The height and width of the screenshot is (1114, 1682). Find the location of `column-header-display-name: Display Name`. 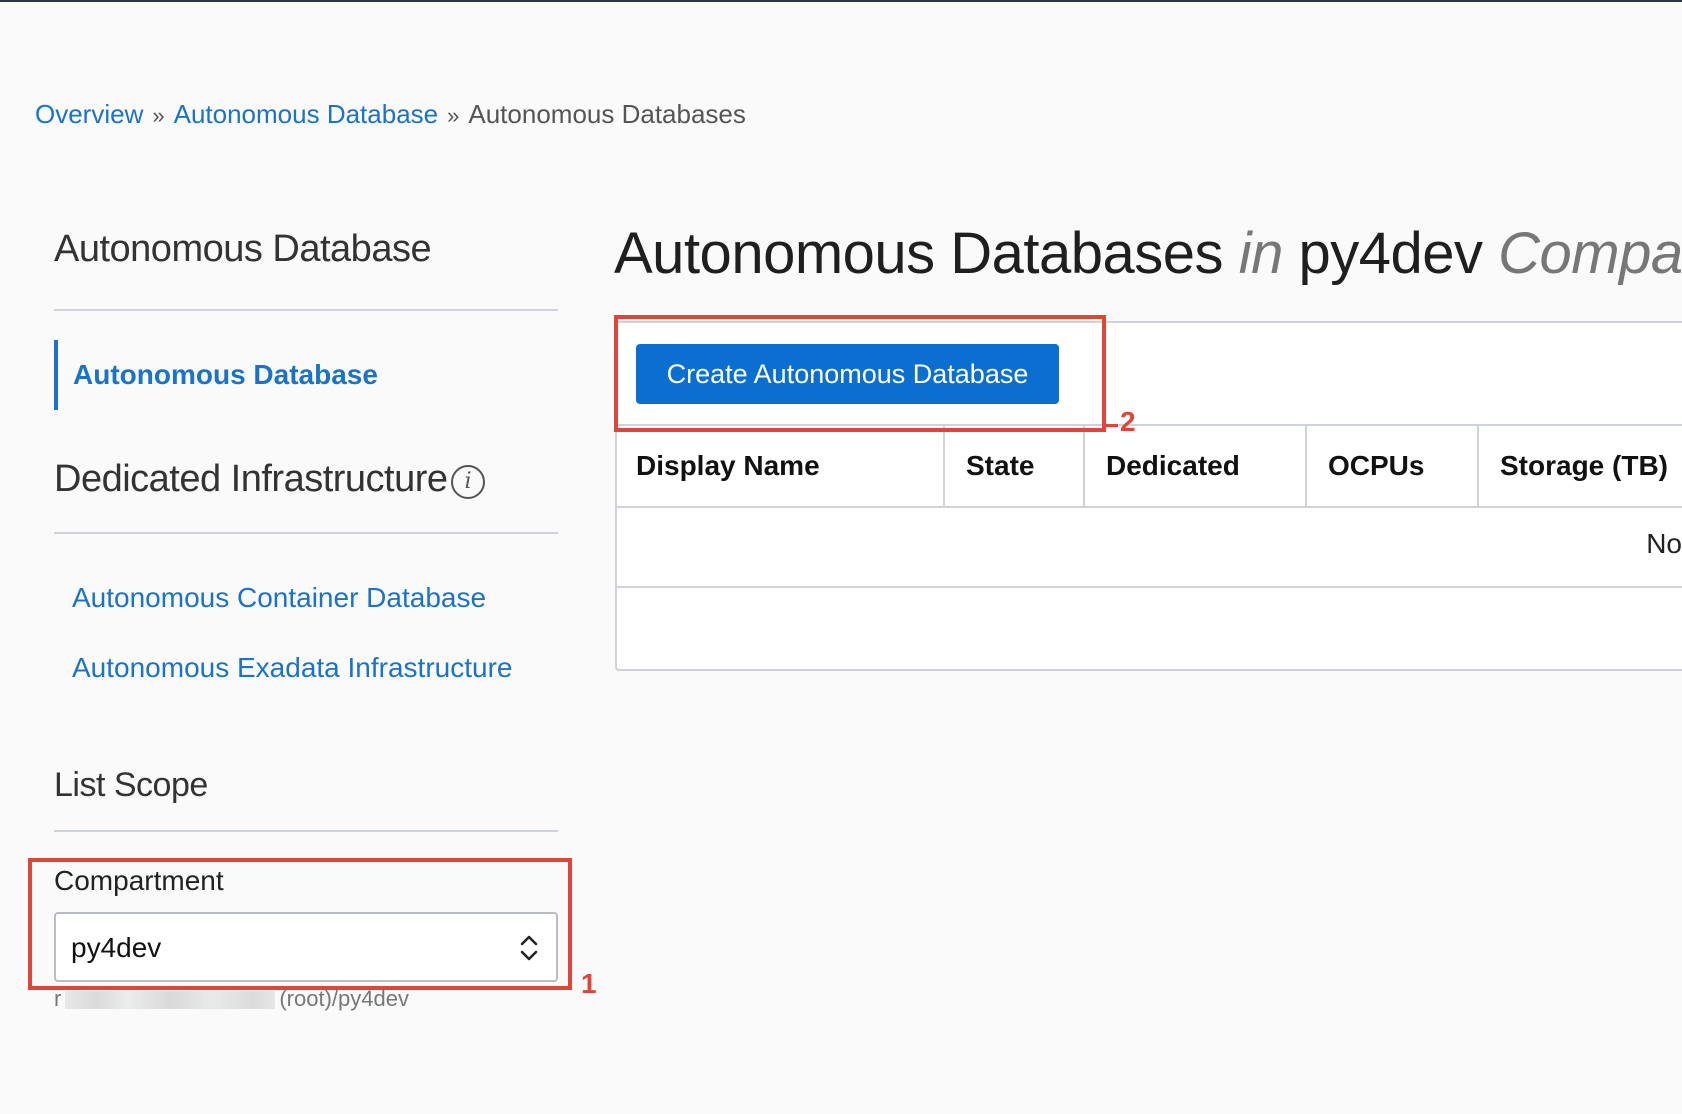

column-header-display-name: Display Name is located at coordinates (779, 466).